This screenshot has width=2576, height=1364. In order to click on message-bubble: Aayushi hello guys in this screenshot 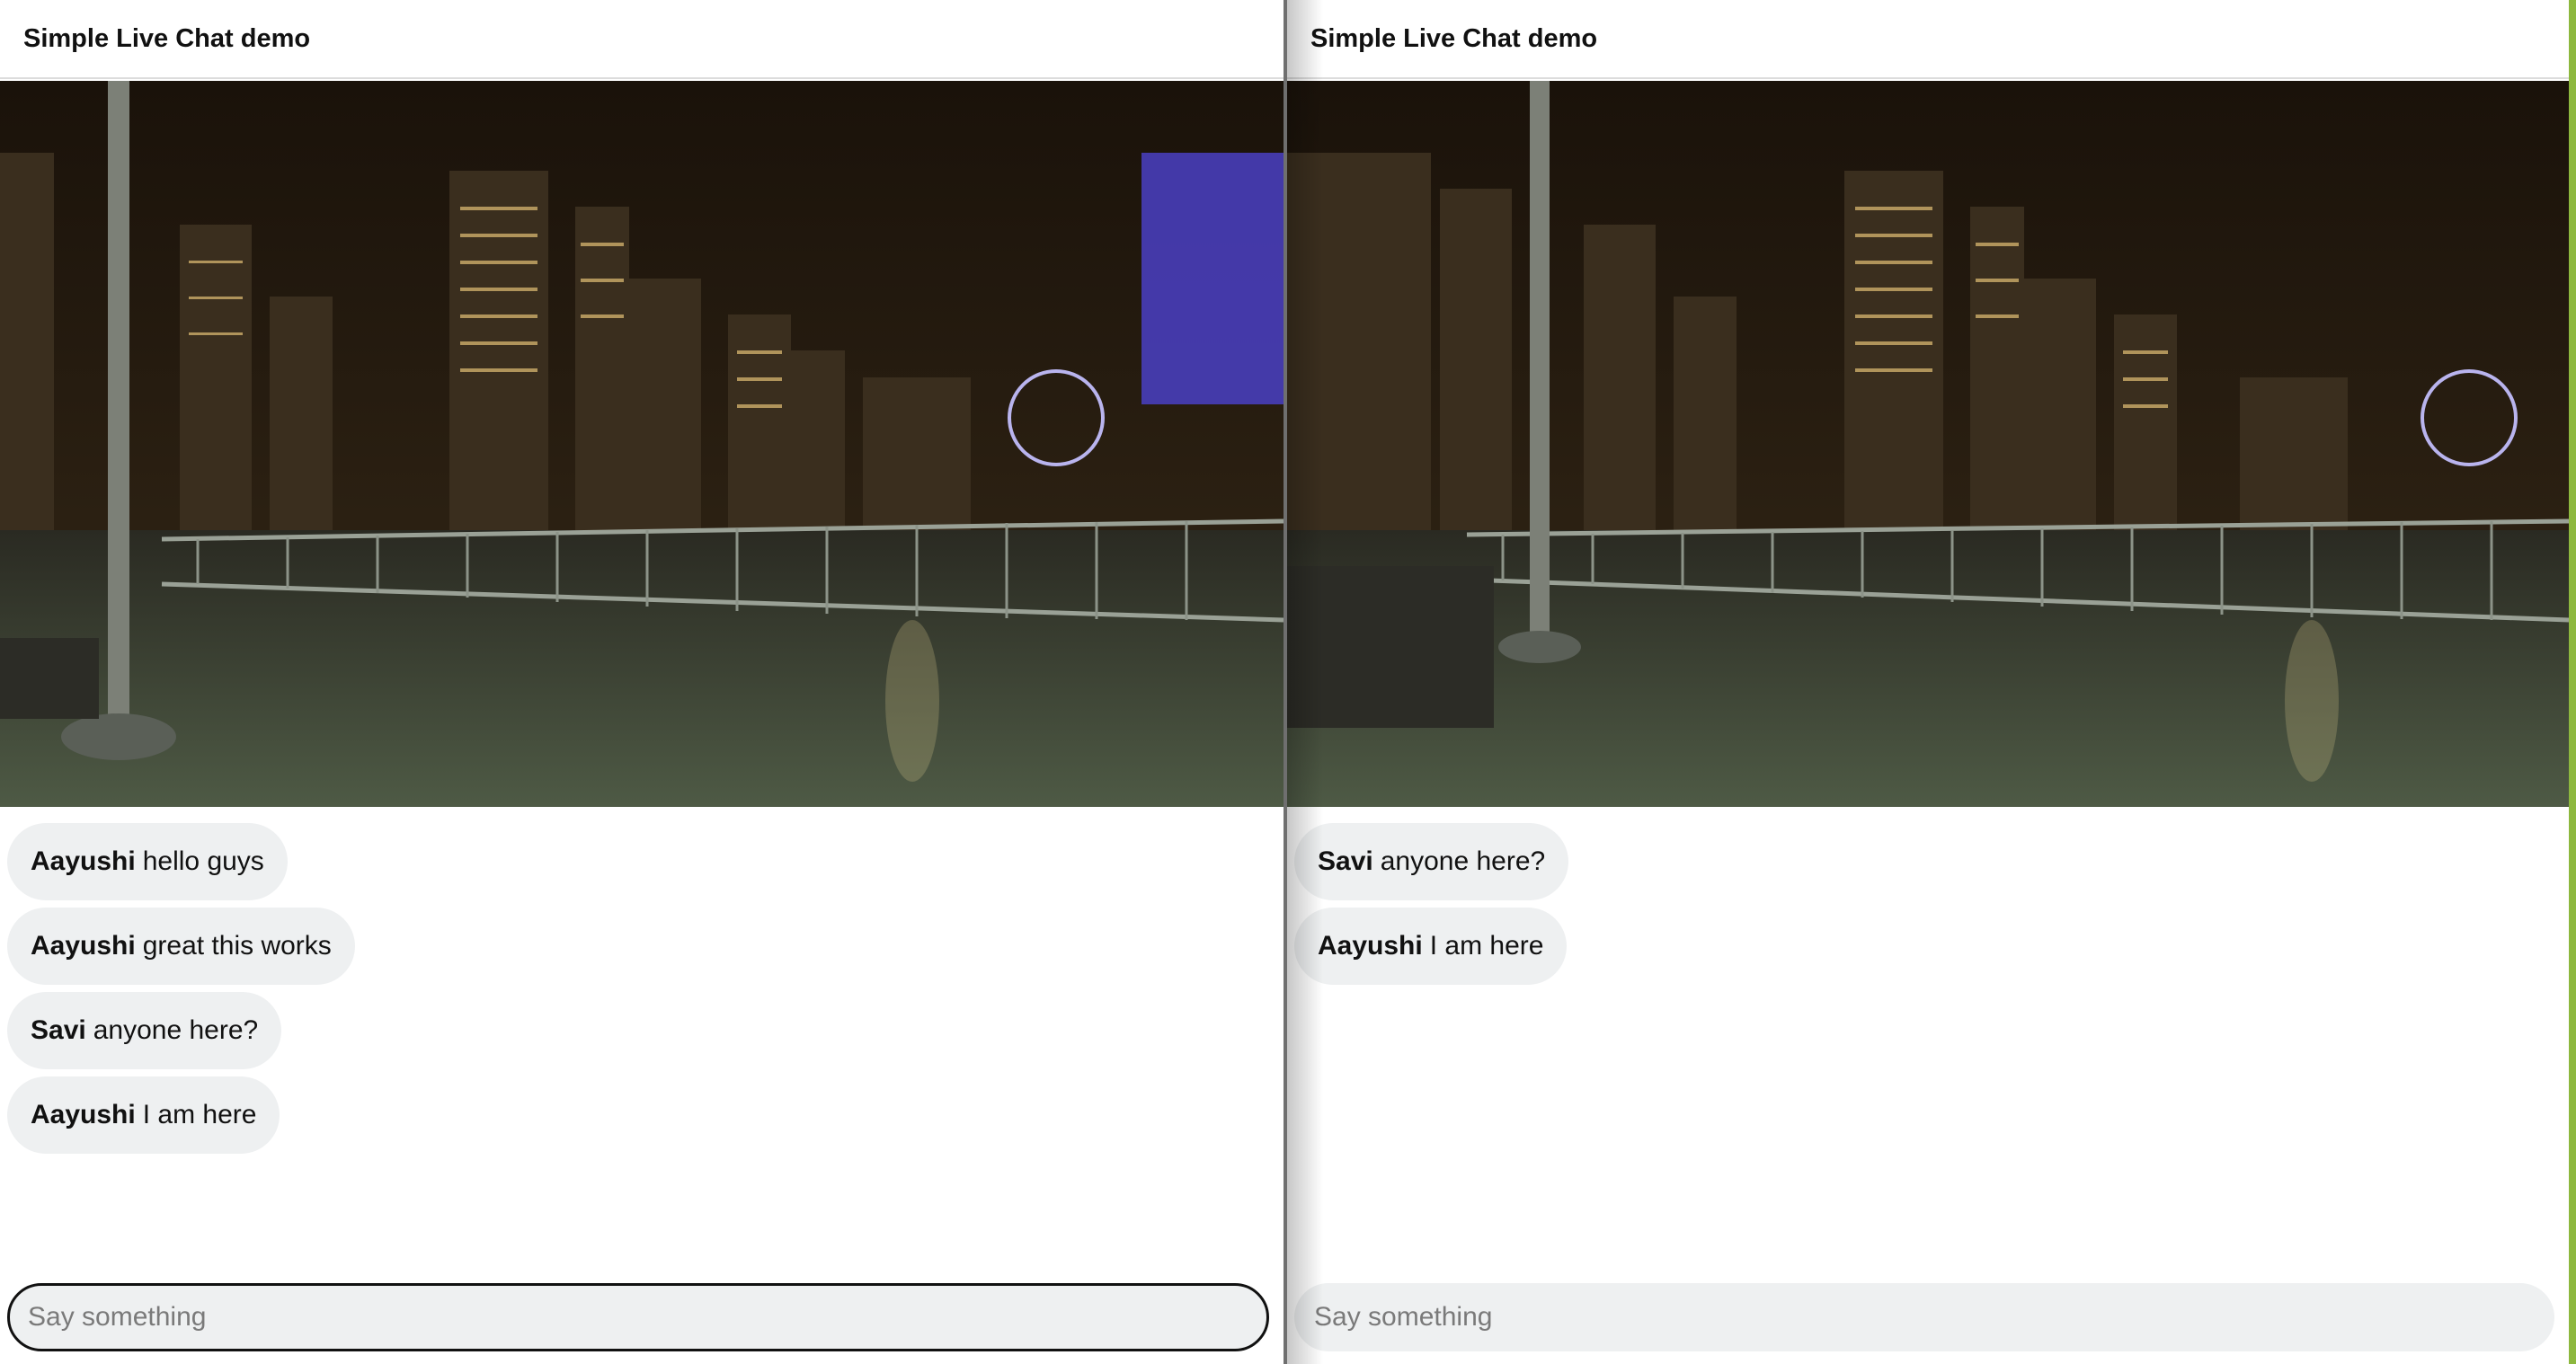, I will do `click(147, 861)`.